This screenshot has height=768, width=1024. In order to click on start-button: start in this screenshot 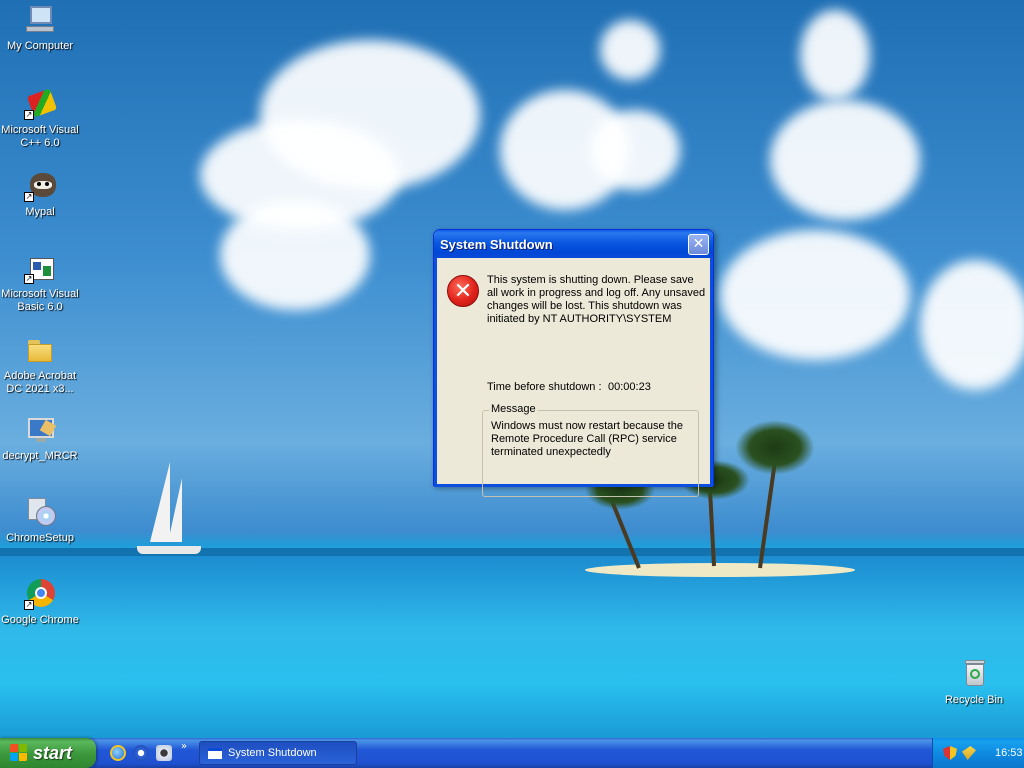, I will do `click(48, 753)`.